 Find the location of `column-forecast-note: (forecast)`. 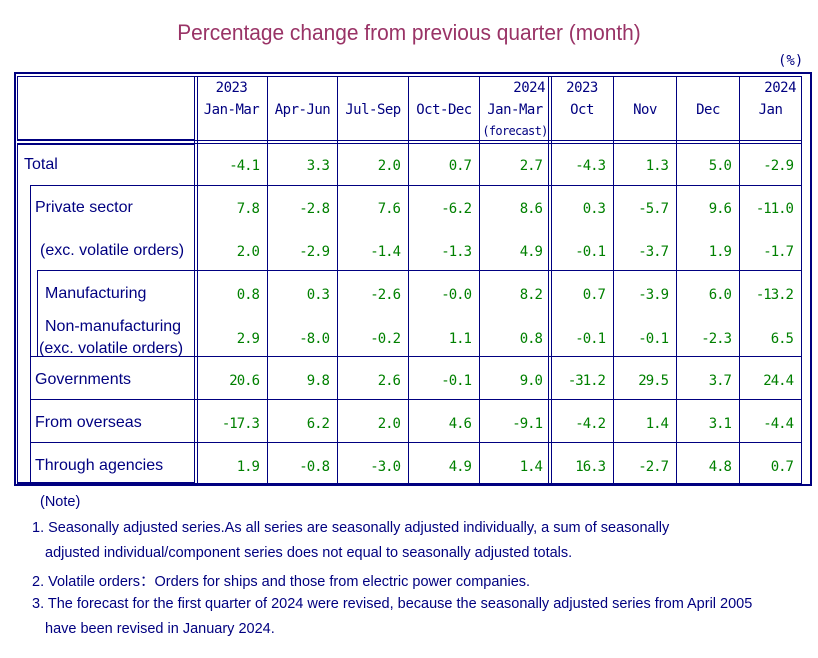

column-forecast-note: (forecast) is located at coordinates (515, 131).